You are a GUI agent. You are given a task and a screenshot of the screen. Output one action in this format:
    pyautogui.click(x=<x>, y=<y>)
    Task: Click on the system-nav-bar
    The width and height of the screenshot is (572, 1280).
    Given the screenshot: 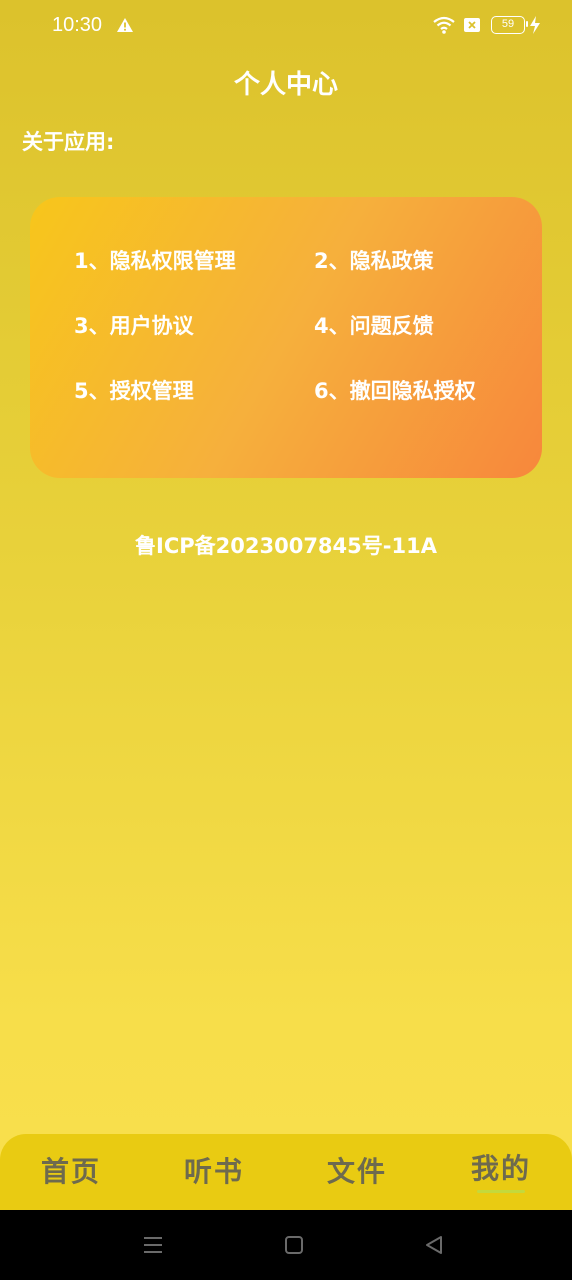 What is the action you would take?
    pyautogui.click(x=286, y=1245)
    